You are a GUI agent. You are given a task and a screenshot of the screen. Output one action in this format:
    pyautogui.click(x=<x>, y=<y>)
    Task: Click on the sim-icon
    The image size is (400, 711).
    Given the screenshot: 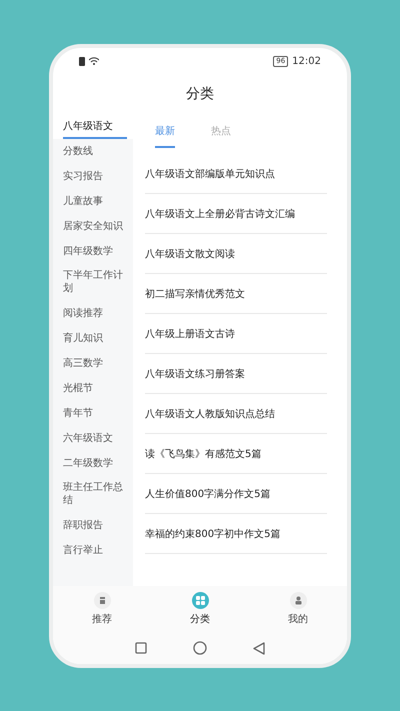 What is the action you would take?
    pyautogui.click(x=82, y=61)
    